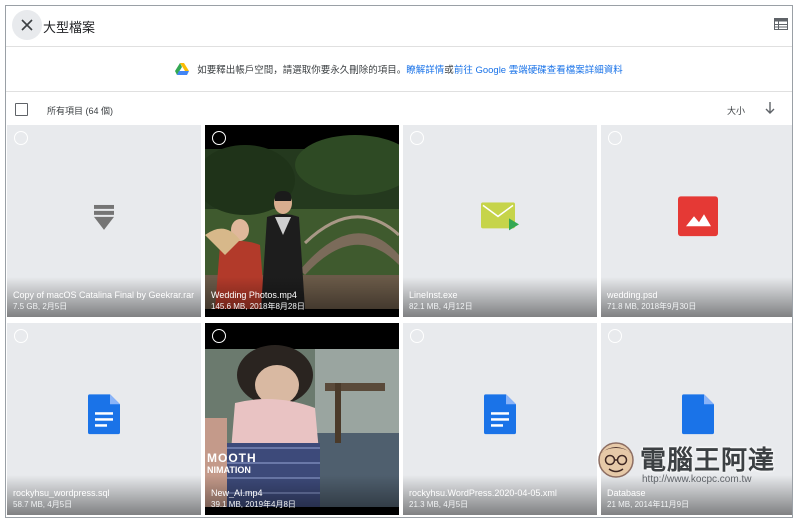 This screenshot has width=800, height=523. What do you see at coordinates (483, 493) in the screenshot?
I see `file-name: rockyhsu.WordPress.2020-04-05.xml` at bounding box center [483, 493].